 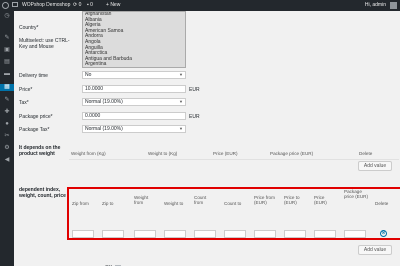 What do you see at coordinates (383, 233) in the screenshot?
I see `delete-row-icon: ⊗` at bounding box center [383, 233].